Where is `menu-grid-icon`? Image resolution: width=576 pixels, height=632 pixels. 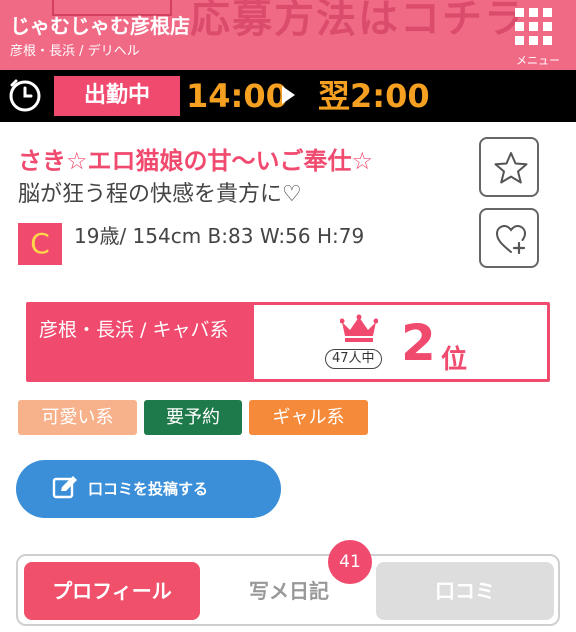 menu-grid-icon is located at coordinates (535, 28).